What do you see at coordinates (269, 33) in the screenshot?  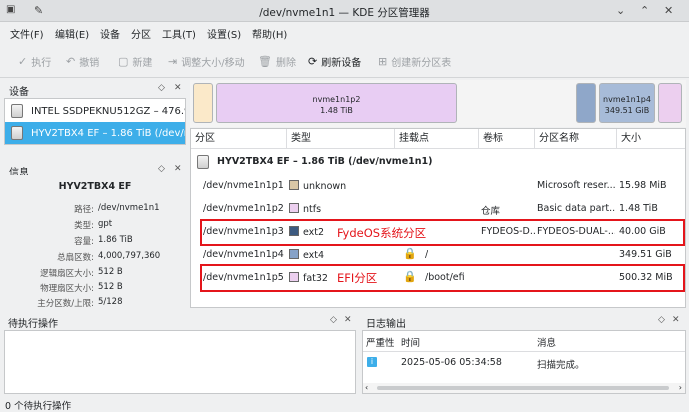 I see `menu-help: 帮助(H)` at bounding box center [269, 33].